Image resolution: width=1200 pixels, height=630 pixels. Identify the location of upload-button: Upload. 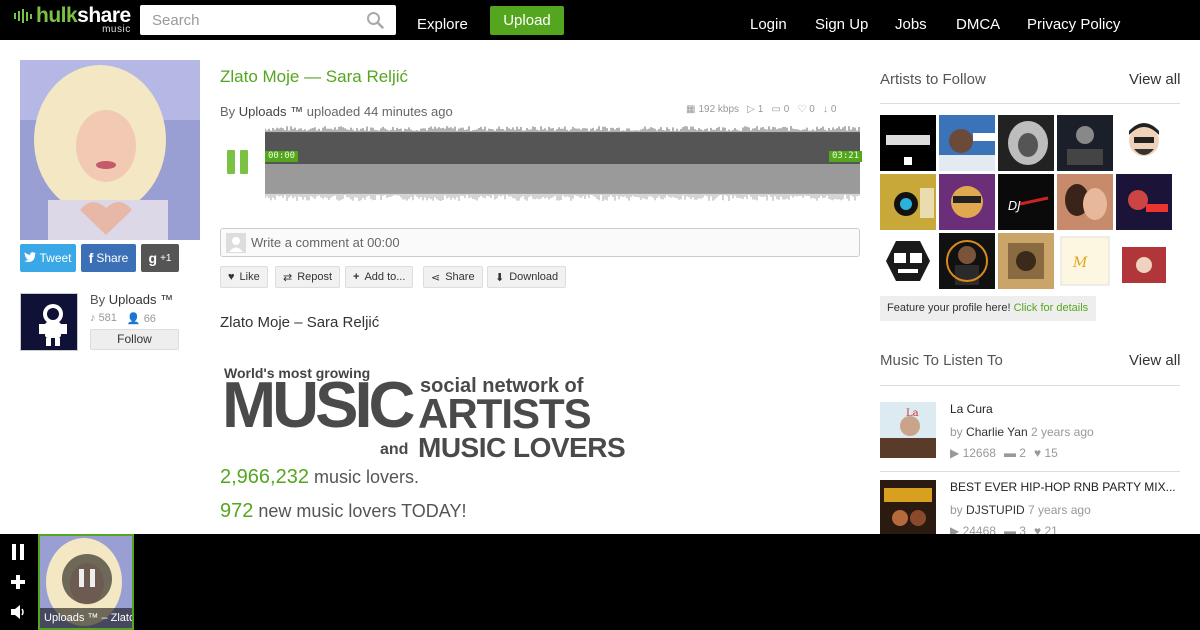
(527, 20).